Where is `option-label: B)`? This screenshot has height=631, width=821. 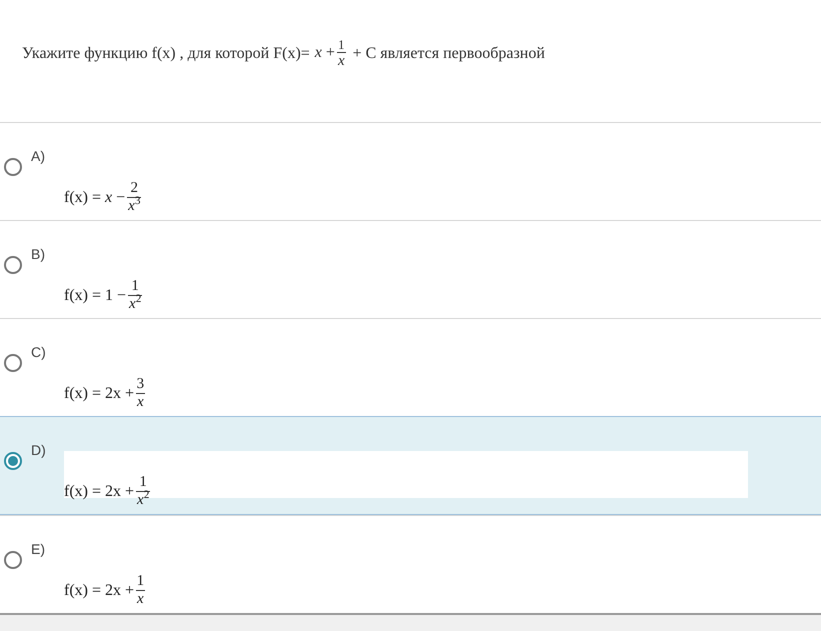 option-label: B) is located at coordinates (38, 254).